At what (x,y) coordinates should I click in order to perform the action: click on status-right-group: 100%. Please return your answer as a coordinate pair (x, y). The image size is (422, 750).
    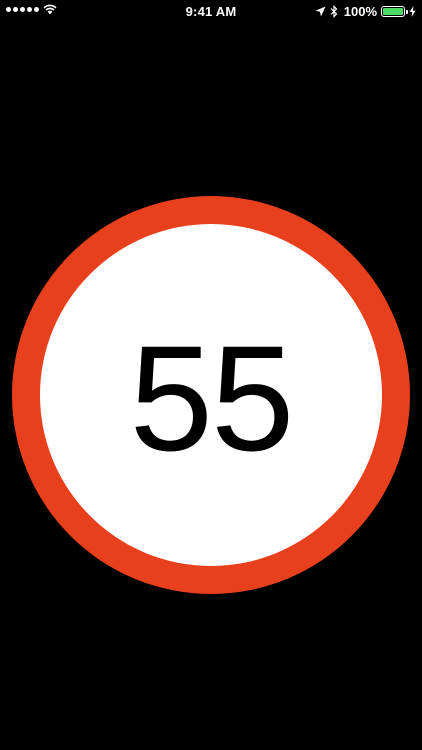
    Looking at the image, I should click on (365, 11).